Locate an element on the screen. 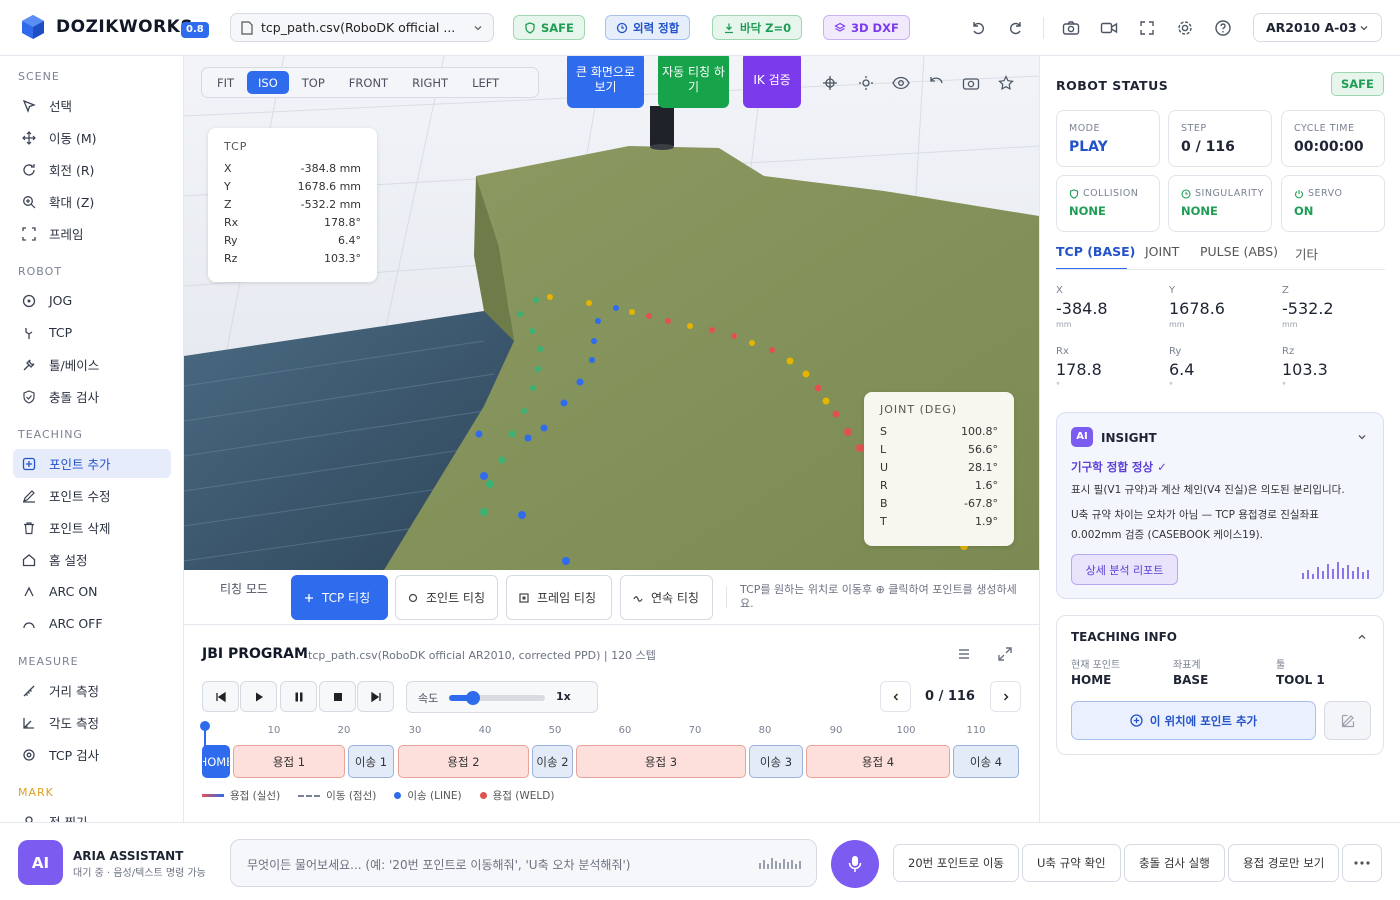 The image size is (1400, 900). home-icon is located at coordinates (29, 560).